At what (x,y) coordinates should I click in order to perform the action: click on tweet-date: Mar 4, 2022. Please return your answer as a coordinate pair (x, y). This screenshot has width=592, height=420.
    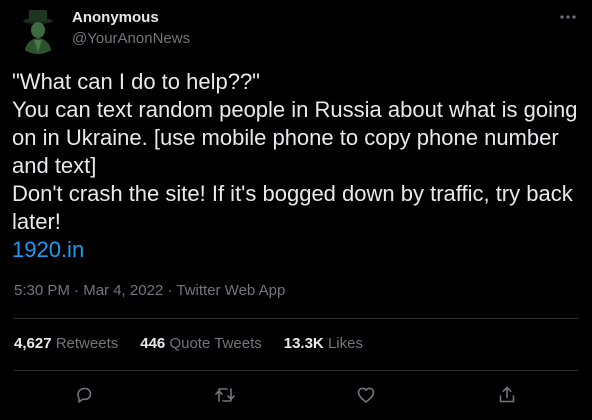
    Looking at the image, I should click on (123, 290).